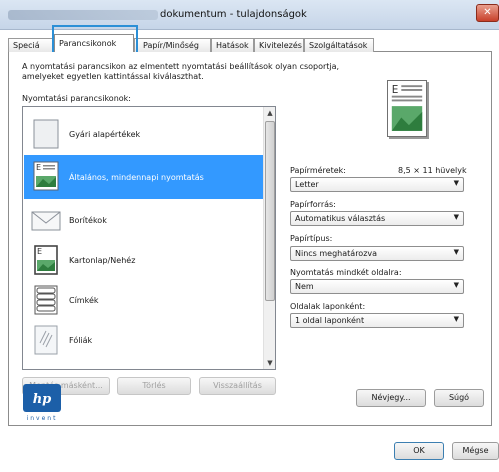  What do you see at coordinates (147, 134) in the screenshot?
I see `list-item-factory-defaults: Gyári alapértékek` at bounding box center [147, 134].